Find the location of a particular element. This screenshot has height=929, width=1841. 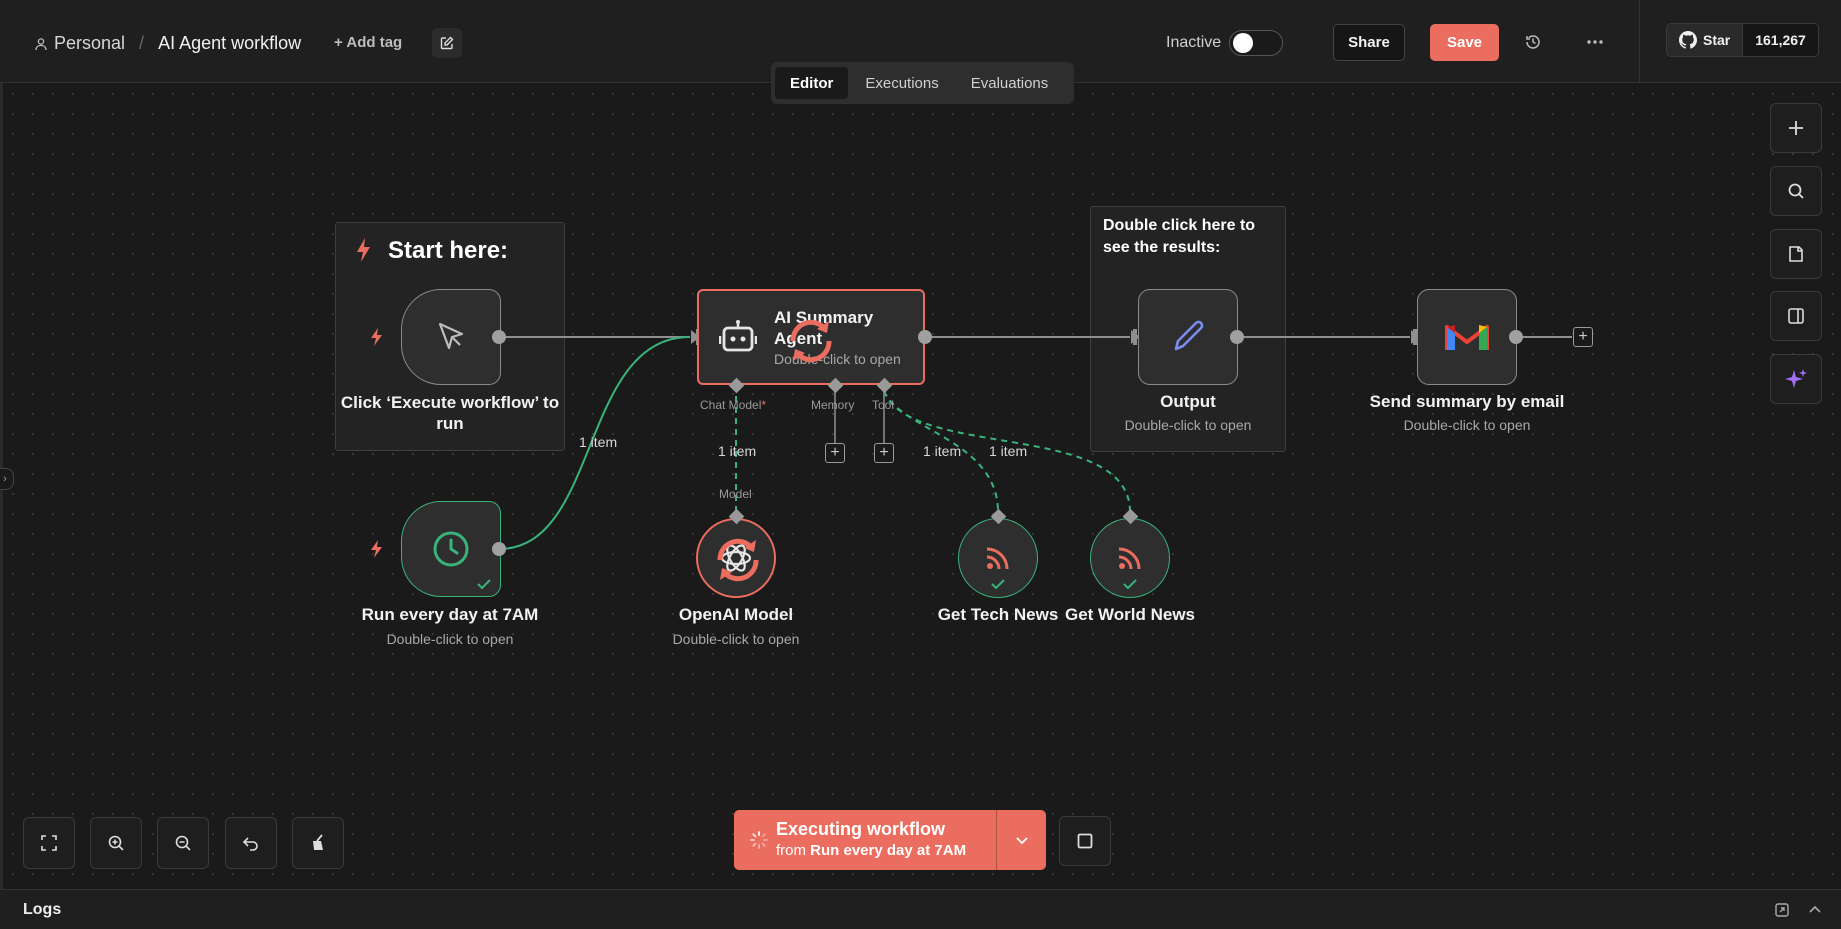

output-port-manual is located at coordinates (499, 337).